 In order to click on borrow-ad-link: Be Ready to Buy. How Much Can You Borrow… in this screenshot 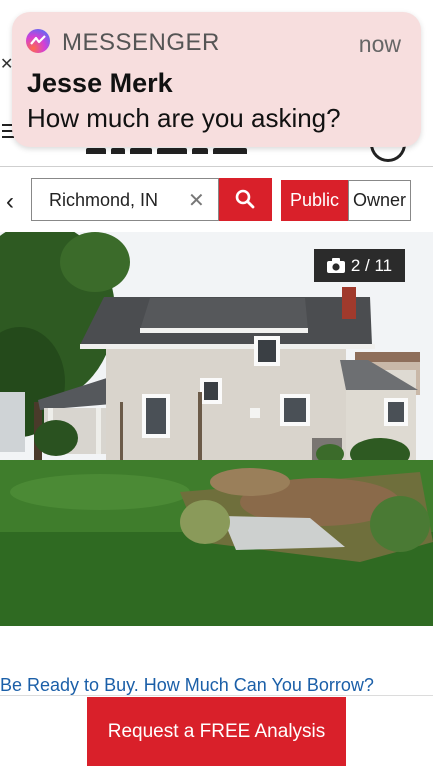, I will do `click(187, 685)`.